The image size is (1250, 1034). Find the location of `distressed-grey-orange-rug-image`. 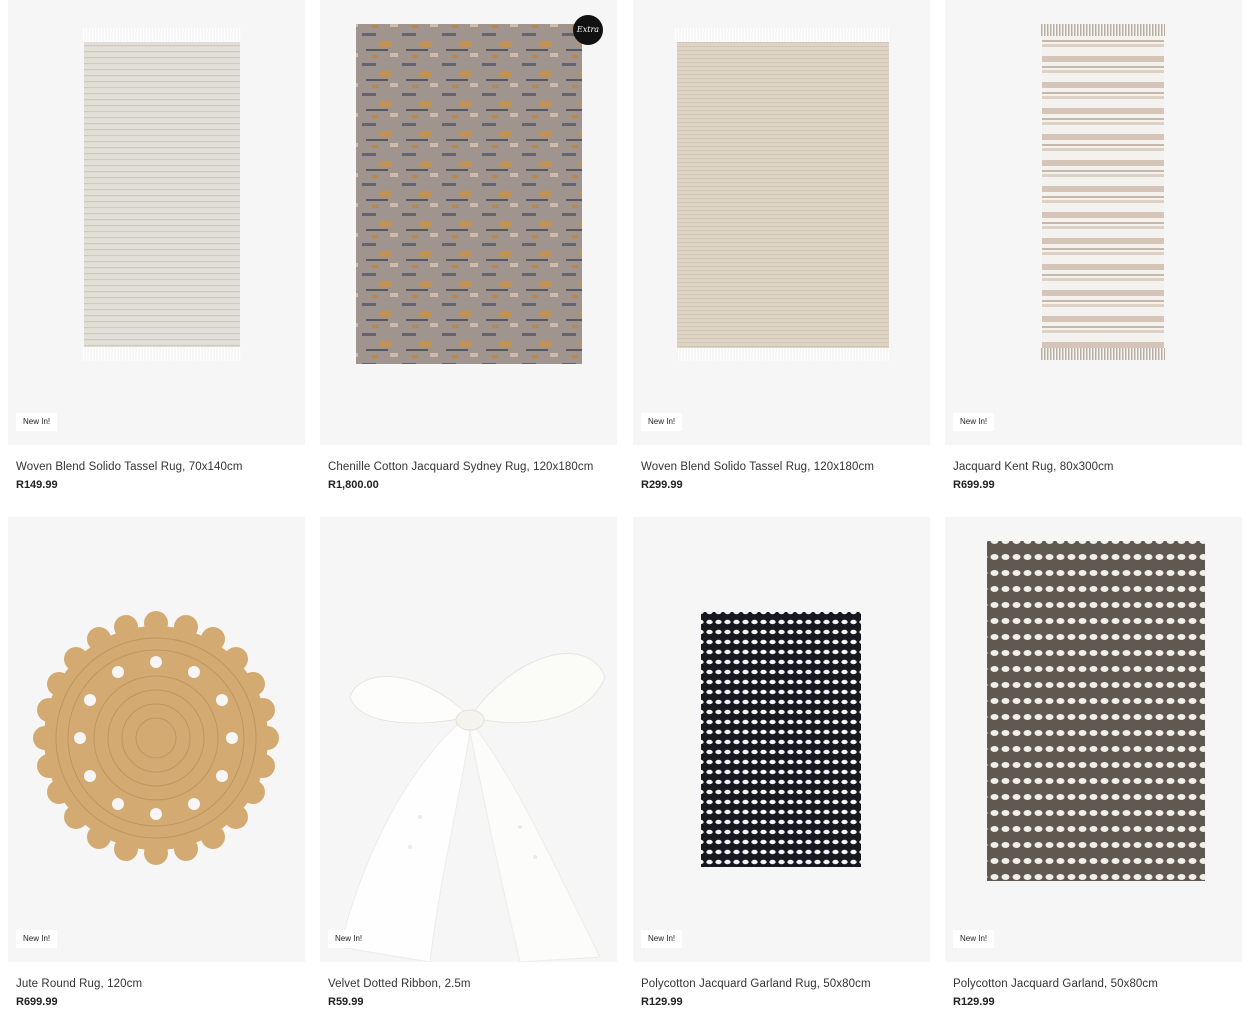

distressed-grey-orange-rug-image is located at coordinates (469, 194).